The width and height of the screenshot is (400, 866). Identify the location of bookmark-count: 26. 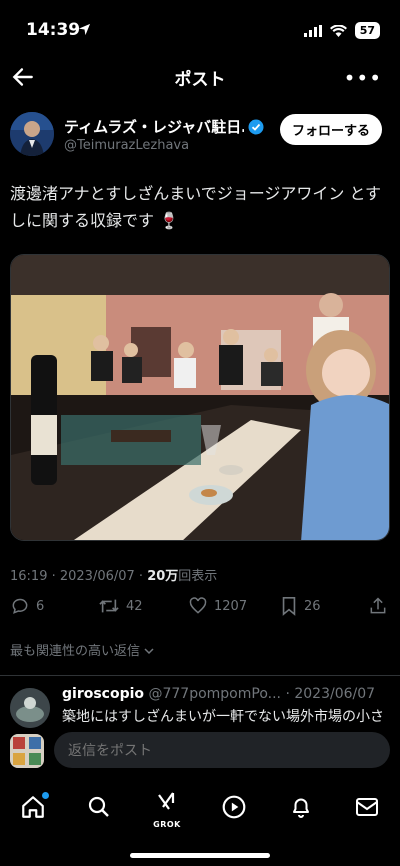
(312, 606).